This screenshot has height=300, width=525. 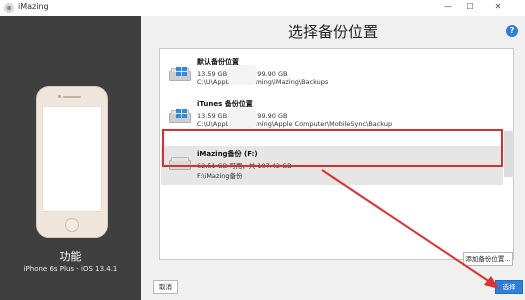 What do you see at coordinates (70, 269) in the screenshot?
I see `device-name: iPhone 6s Plus - iOS 13.4.1` at bounding box center [70, 269].